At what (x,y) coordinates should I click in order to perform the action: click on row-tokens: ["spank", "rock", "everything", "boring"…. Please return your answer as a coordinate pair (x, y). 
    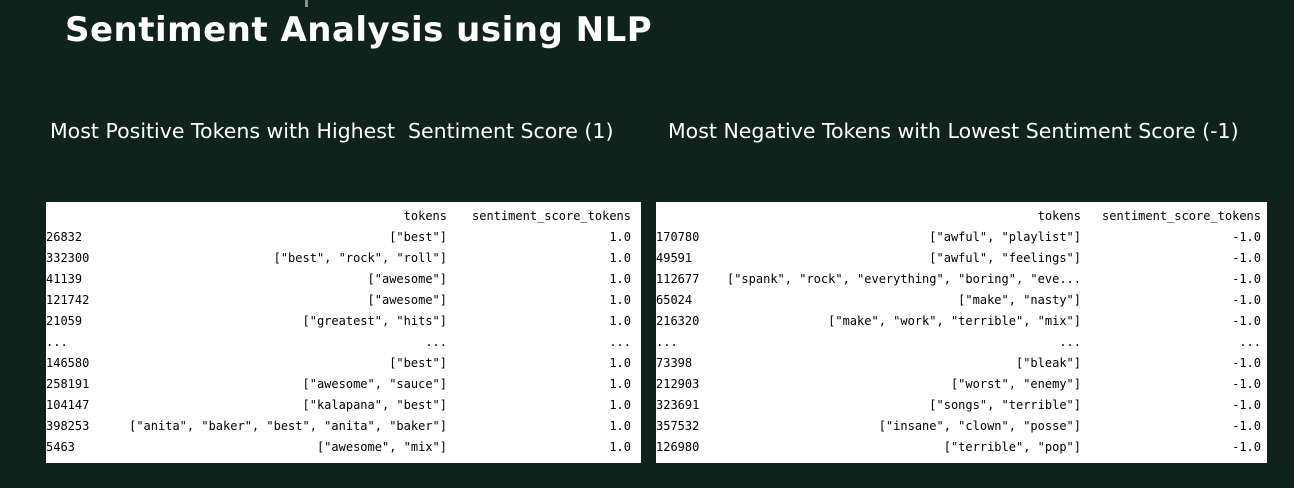
    Looking at the image, I should click on (903, 279).